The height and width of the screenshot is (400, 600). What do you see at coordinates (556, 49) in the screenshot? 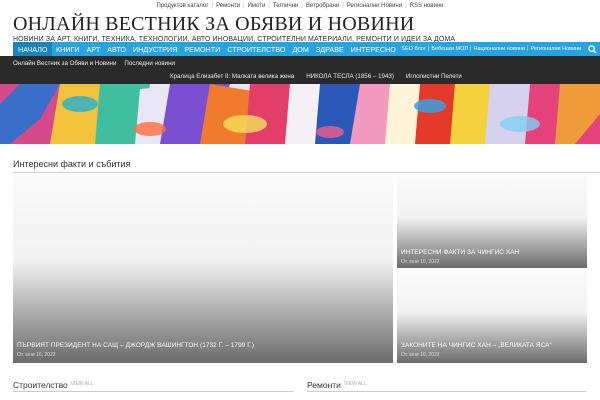
I see `nav-item-regional-news: Регионални Новини` at bounding box center [556, 49].